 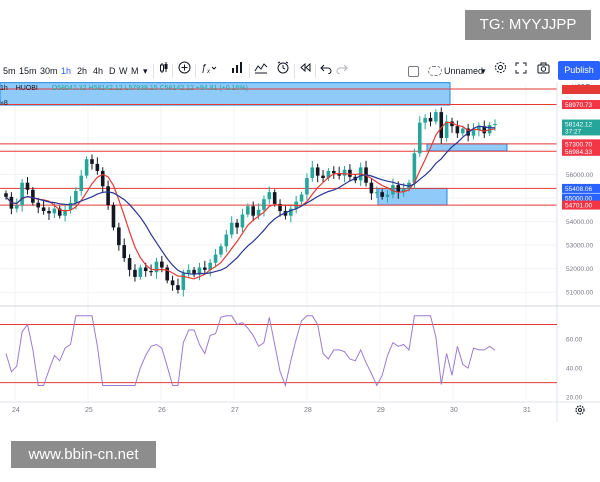 What do you see at coordinates (49, 71) in the screenshot?
I see `interval-30m: 30m` at bounding box center [49, 71].